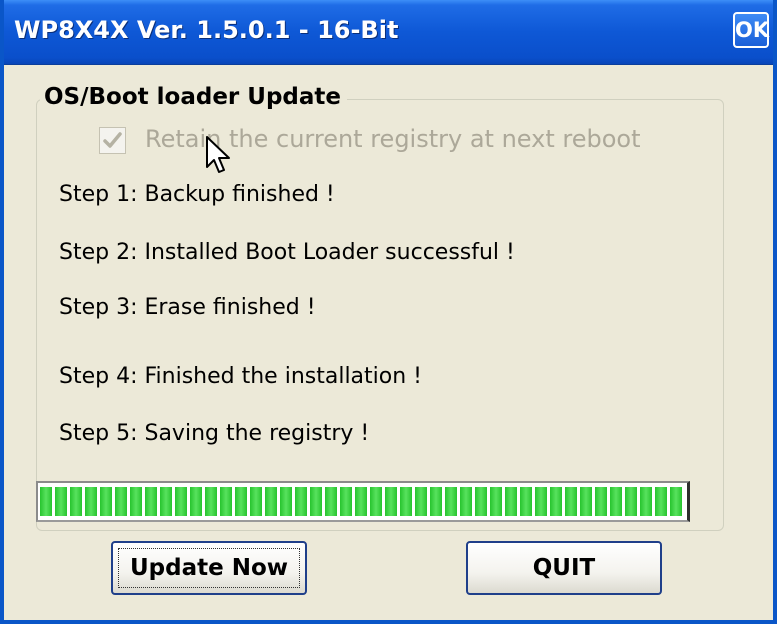 The height and width of the screenshot is (624, 777). What do you see at coordinates (193, 97) in the screenshot?
I see `group-title: OS/Boot loader Update` at bounding box center [193, 97].